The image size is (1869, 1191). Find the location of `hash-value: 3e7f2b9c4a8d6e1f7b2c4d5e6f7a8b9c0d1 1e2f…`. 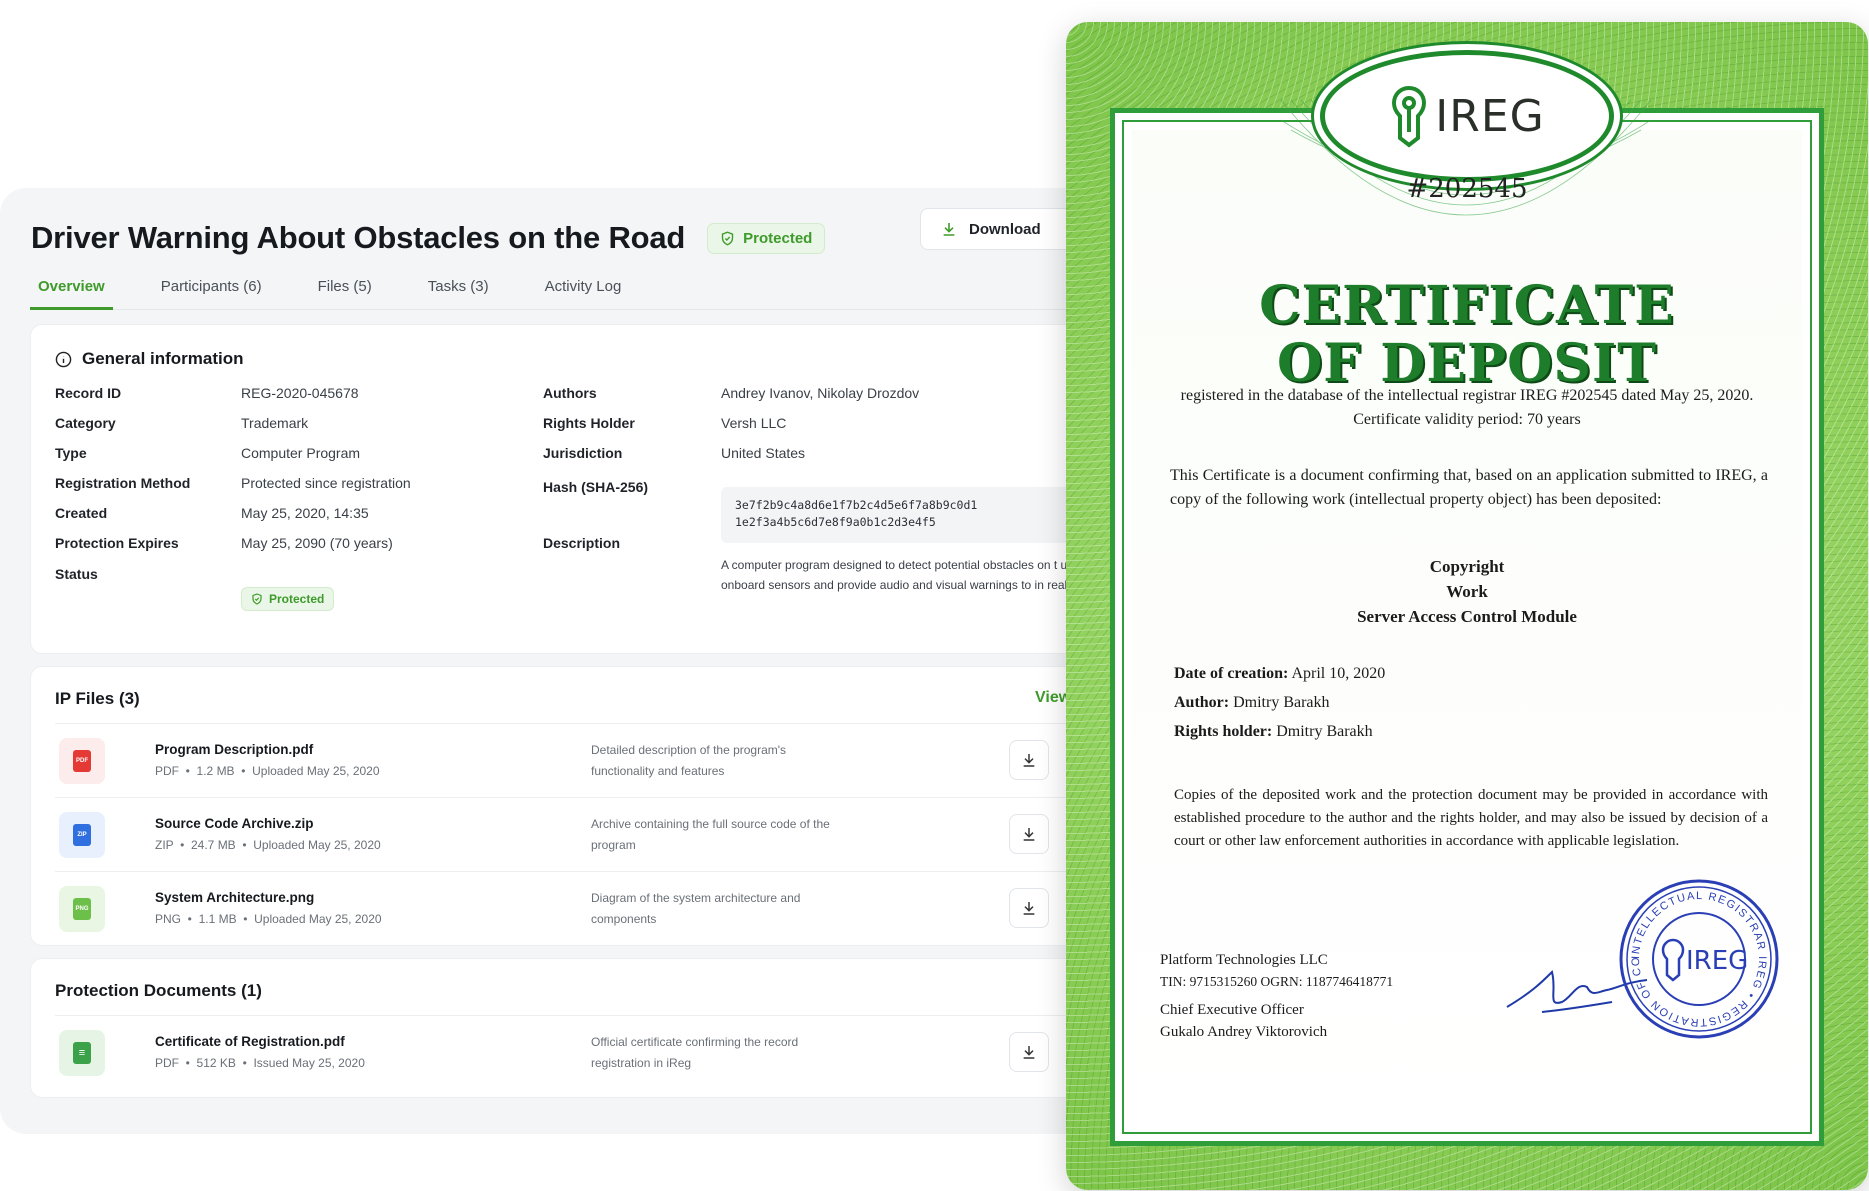

hash-value: 3e7f2b9c4a8d6e1f7b2c4d5e6f7a8b9c0d1 1e2f… is located at coordinates (920, 515).